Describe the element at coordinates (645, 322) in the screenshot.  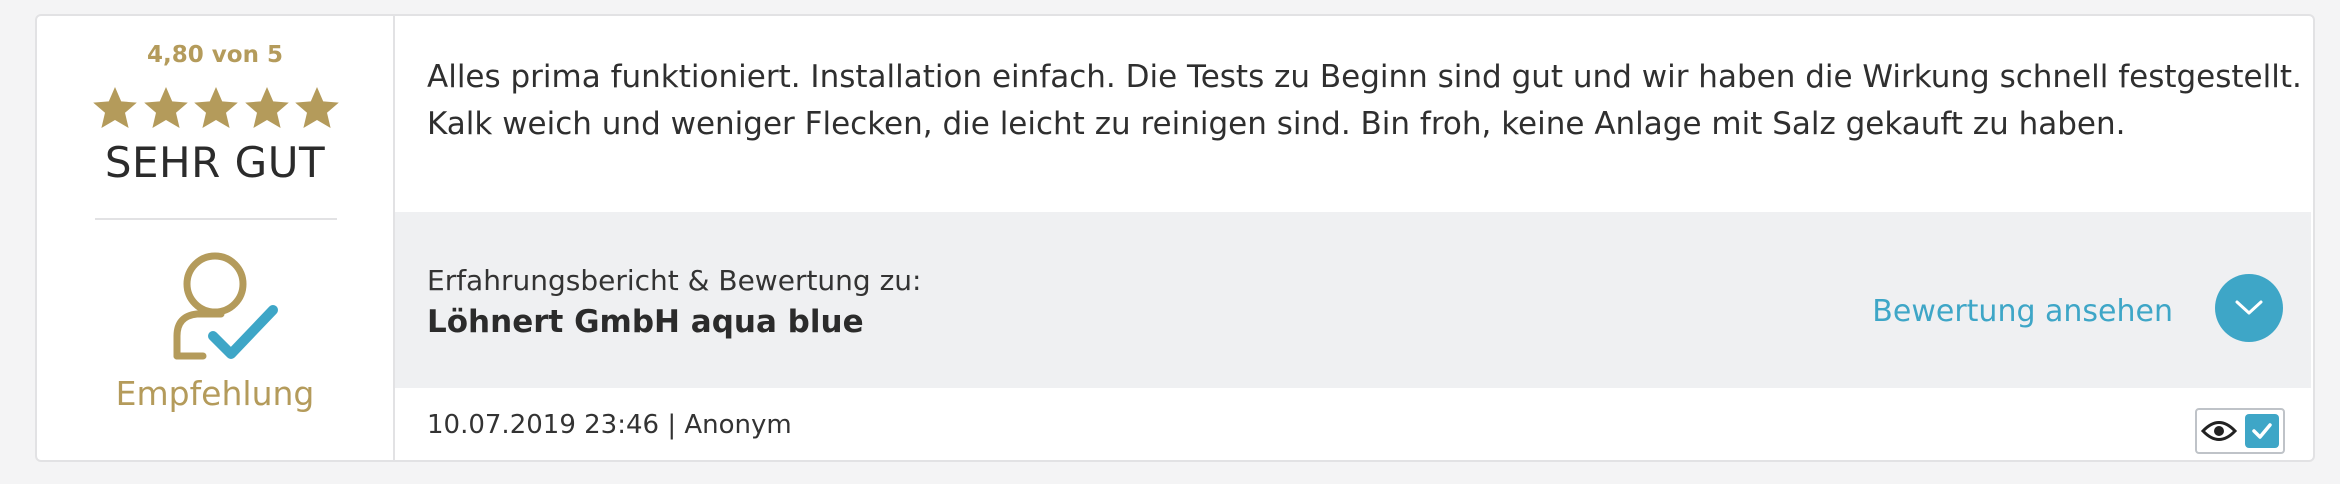
I see `product-name: Löhnert GmbH aqua blue` at that location.